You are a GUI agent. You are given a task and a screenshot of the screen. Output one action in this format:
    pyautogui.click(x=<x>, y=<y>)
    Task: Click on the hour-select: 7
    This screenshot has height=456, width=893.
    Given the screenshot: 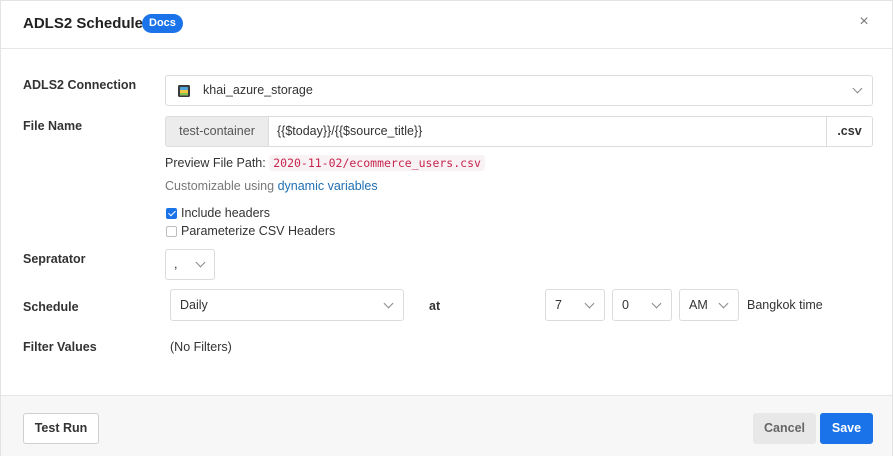 What is the action you would take?
    pyautogui.click(x=575, y=305)
    